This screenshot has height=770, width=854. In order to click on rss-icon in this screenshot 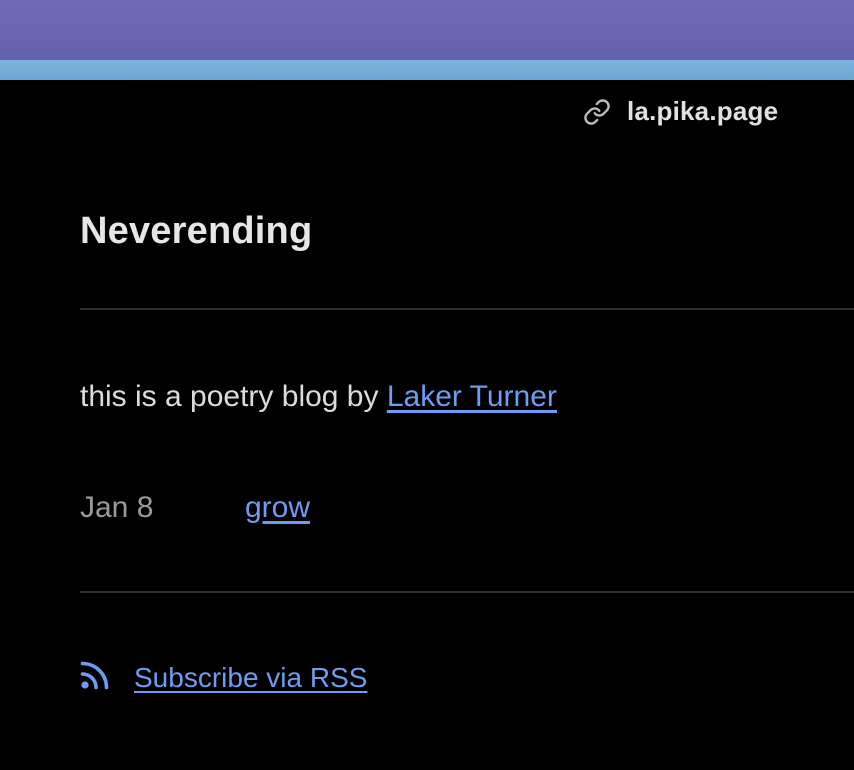, I will do `click(95, 677)`.